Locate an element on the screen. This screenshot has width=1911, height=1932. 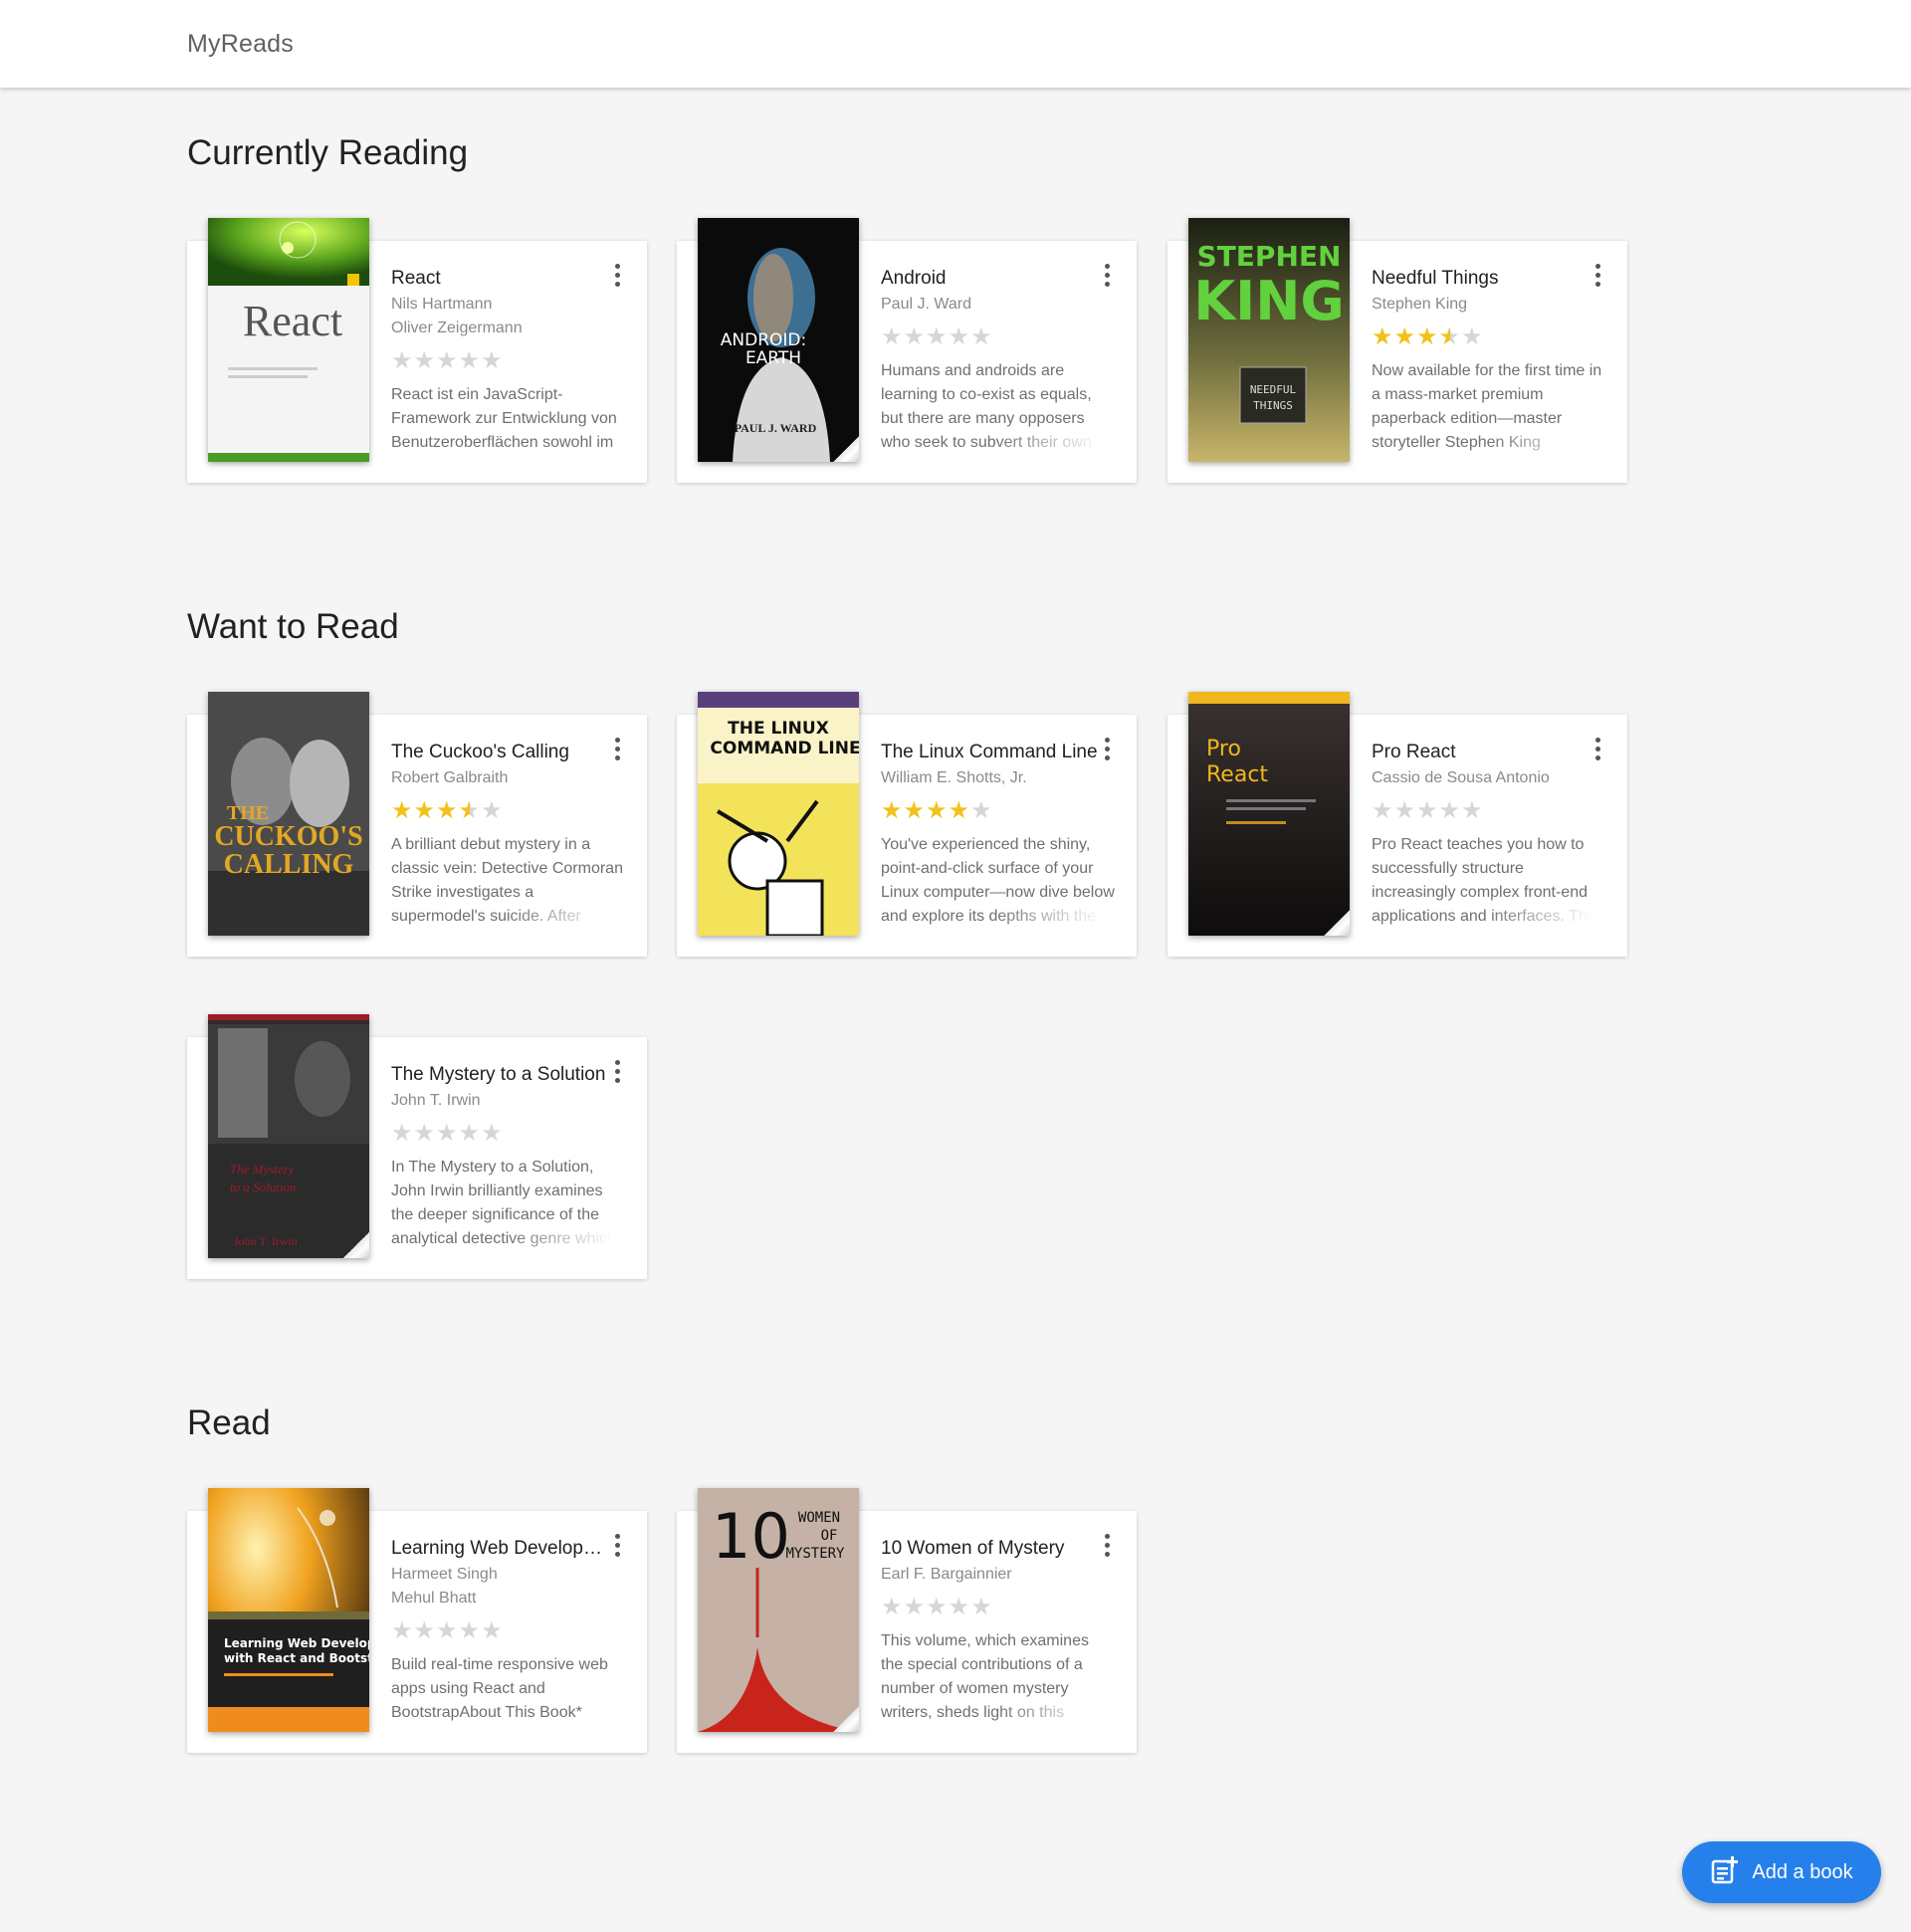
book-title: The Linux Command Line is located at coordinates (989, 752).